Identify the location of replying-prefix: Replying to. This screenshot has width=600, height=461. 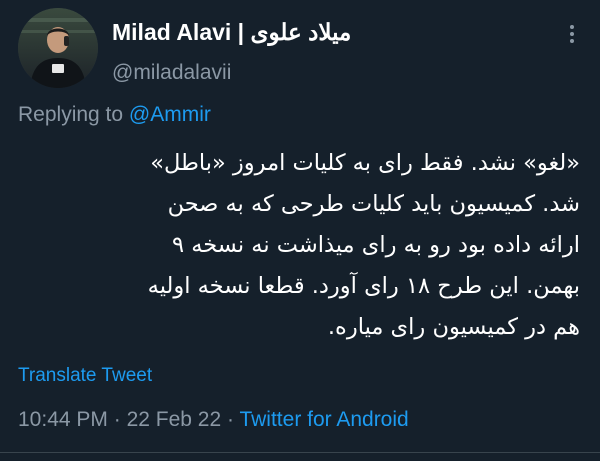
(71, 114).